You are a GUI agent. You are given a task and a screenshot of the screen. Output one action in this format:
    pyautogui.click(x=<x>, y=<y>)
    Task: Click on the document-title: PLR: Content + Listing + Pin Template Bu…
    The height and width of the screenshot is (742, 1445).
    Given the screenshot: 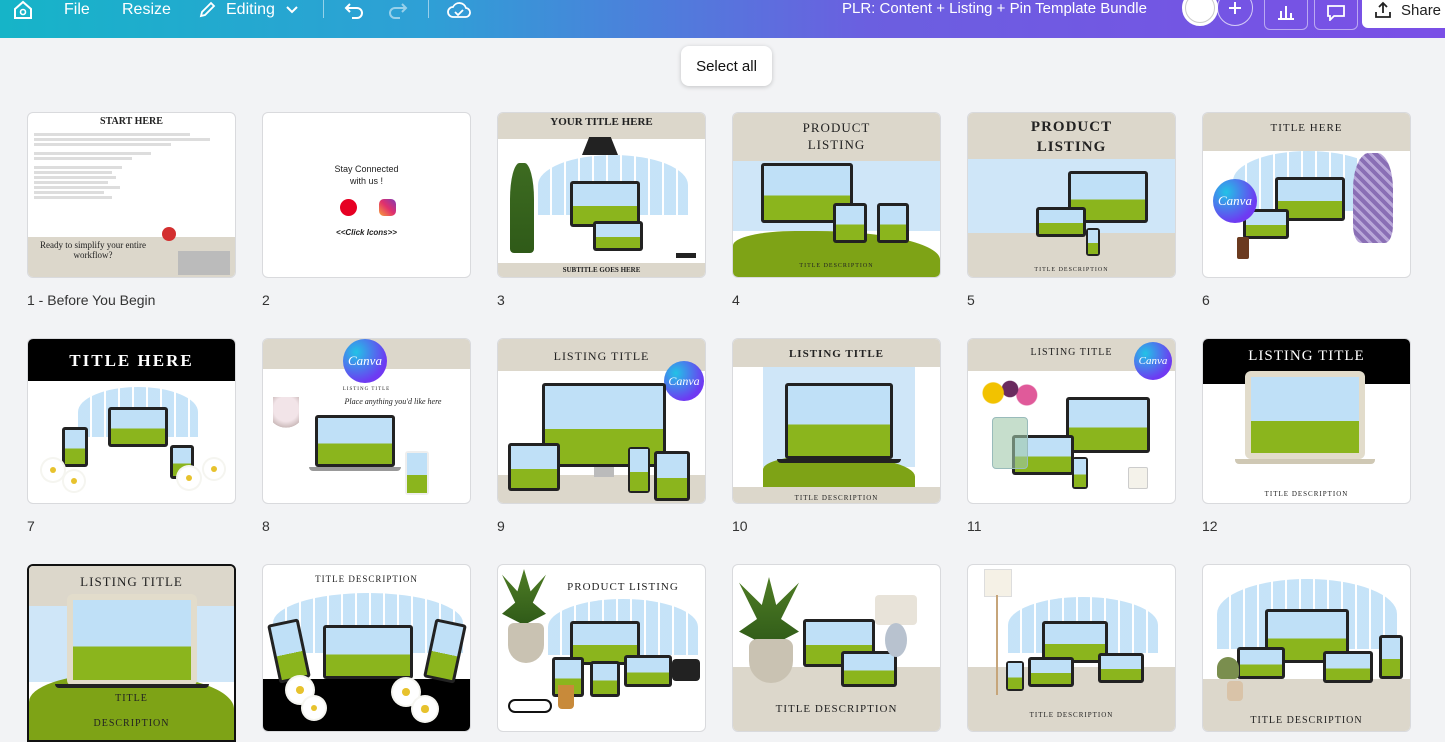 What is the action you would take?
    pyautogui.click(x=994, y=9)
    